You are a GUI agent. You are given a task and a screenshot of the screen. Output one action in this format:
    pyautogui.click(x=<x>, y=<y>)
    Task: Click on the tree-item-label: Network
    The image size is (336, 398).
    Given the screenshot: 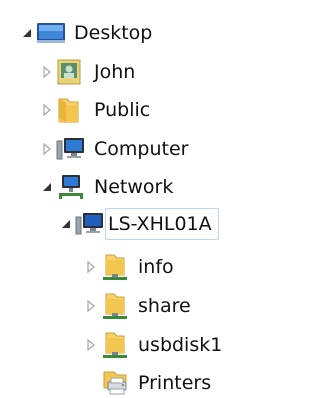 What is the action you would take?
    pyautogui.click(x=134, y=187)
    